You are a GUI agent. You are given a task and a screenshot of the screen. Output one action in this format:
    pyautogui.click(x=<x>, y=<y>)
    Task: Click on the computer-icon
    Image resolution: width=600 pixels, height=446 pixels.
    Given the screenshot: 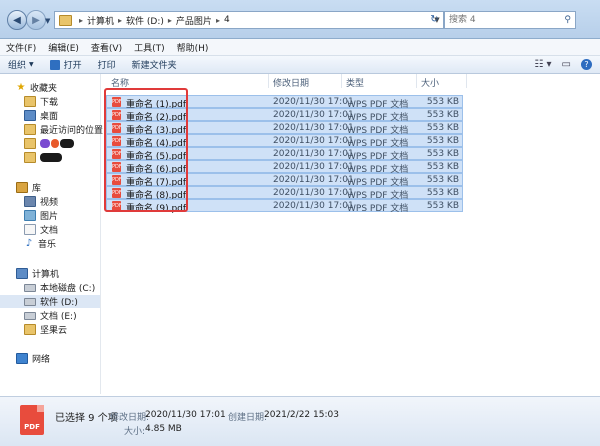 What is the action you would take?
    pyautogui.click(x=22, y=273)
    